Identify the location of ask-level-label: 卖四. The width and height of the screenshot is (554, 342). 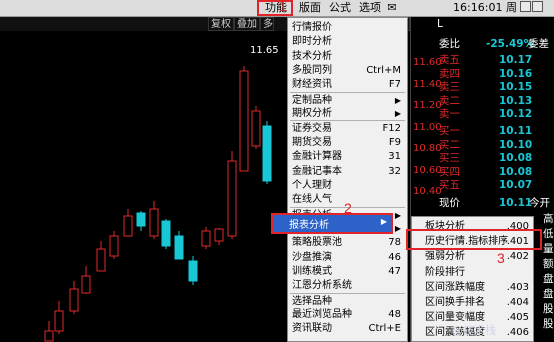
(449, 73).